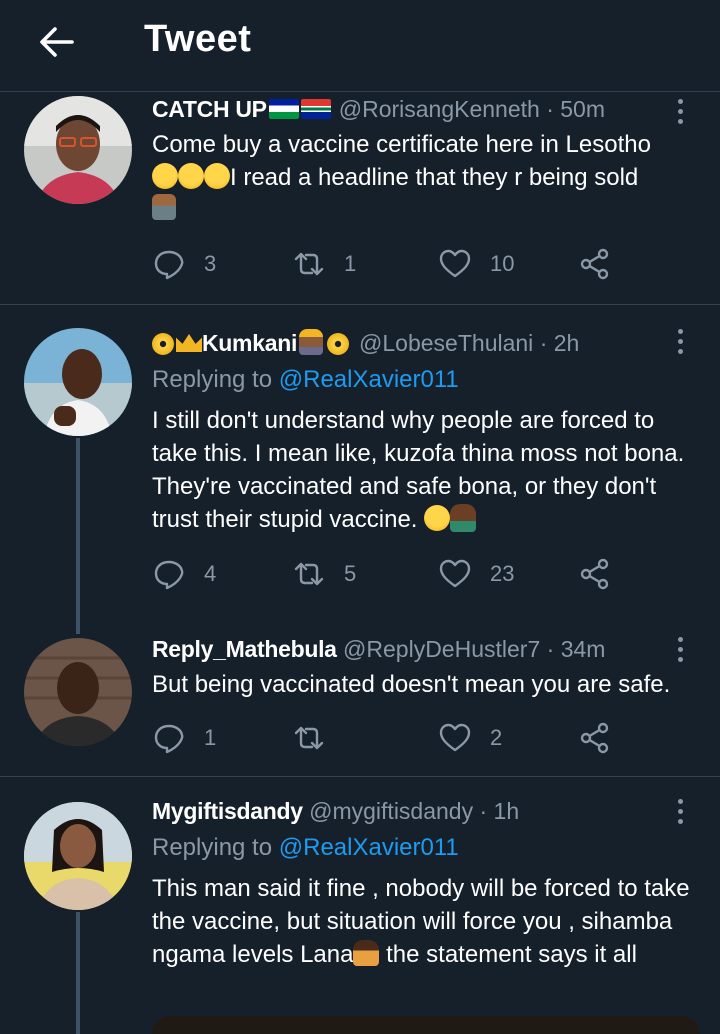 The height and width of the screenshot is (1034, 720). What do you see at coordinates (499, 811) in the screenshot?
I see `timestamp: · 1h` at bounding box center [499, 811].